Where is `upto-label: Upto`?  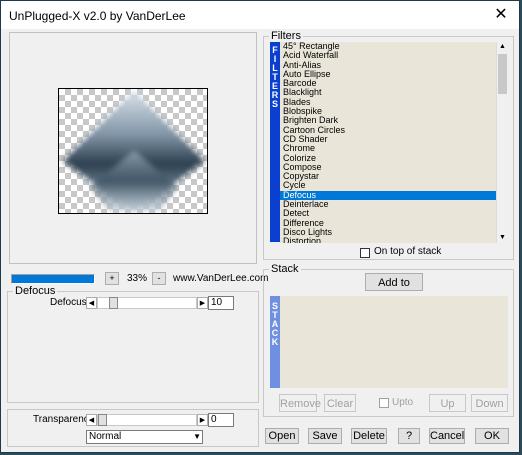 upto-label: Upto is located at coordinates (403, 402).